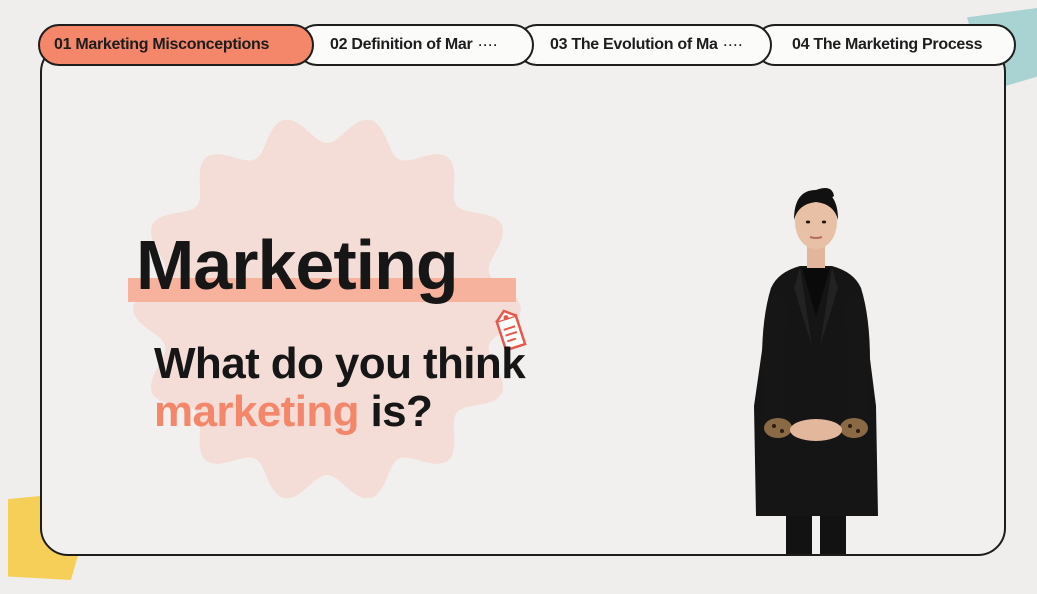  What do you see at coordinates (887, 44) in the screenshot?
I see `tab-label: 04 The Marketing Process` at bounding box center [887, 44].